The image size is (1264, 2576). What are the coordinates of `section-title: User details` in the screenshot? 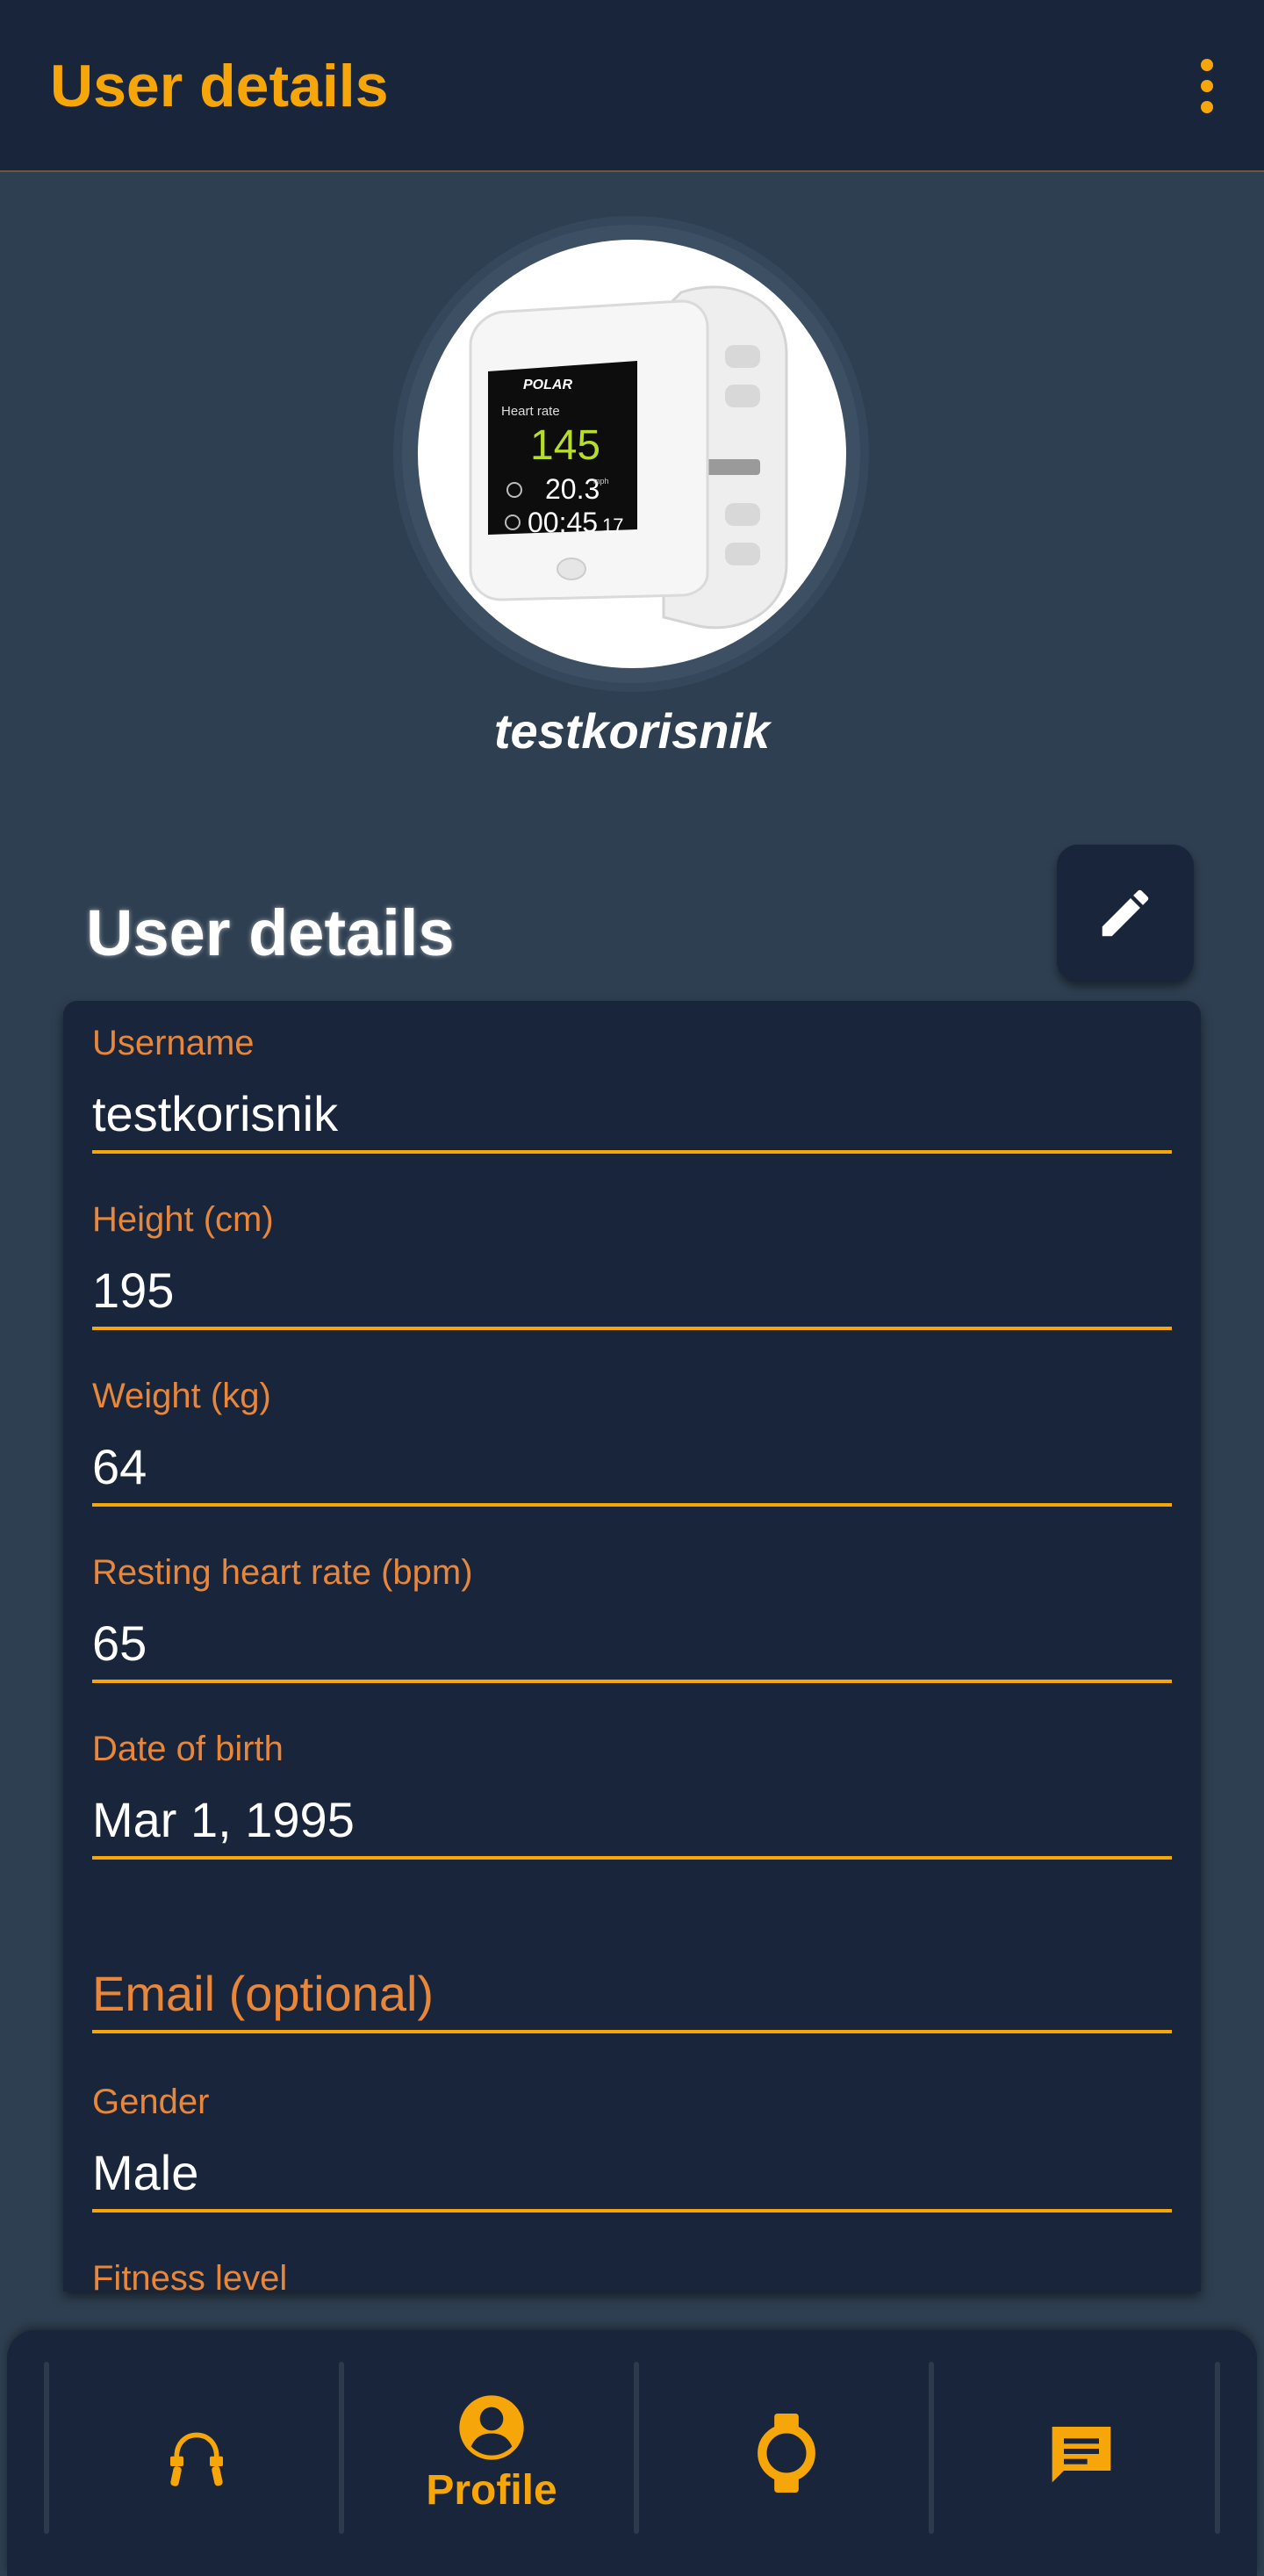 It's located at (271, 932).